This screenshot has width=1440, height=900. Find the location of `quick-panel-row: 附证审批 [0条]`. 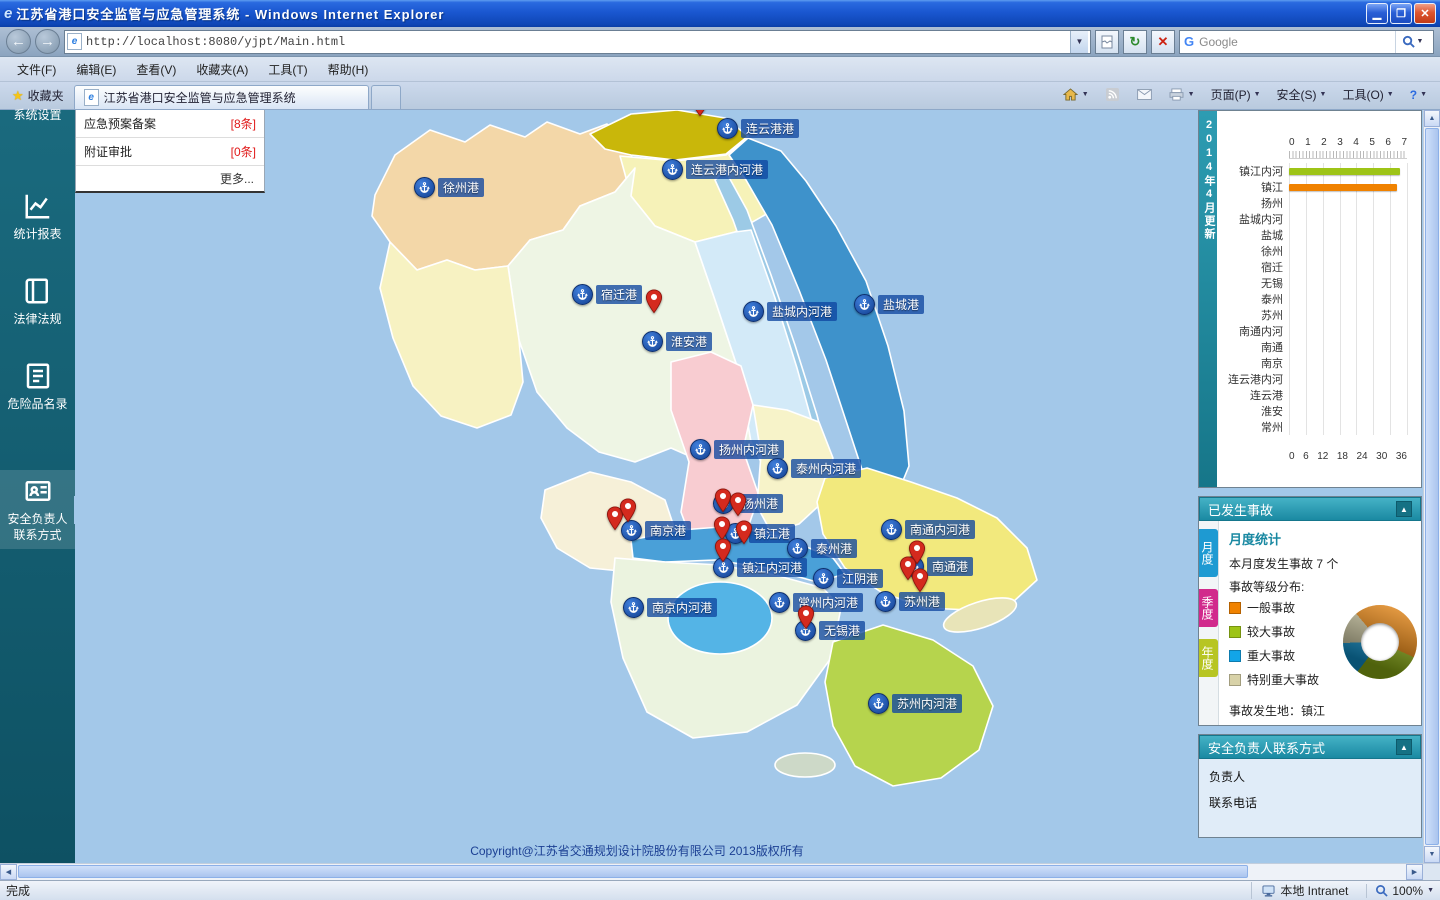

quick-panel-row: 附证审批 [0条] is located at coordinates (170, 152).